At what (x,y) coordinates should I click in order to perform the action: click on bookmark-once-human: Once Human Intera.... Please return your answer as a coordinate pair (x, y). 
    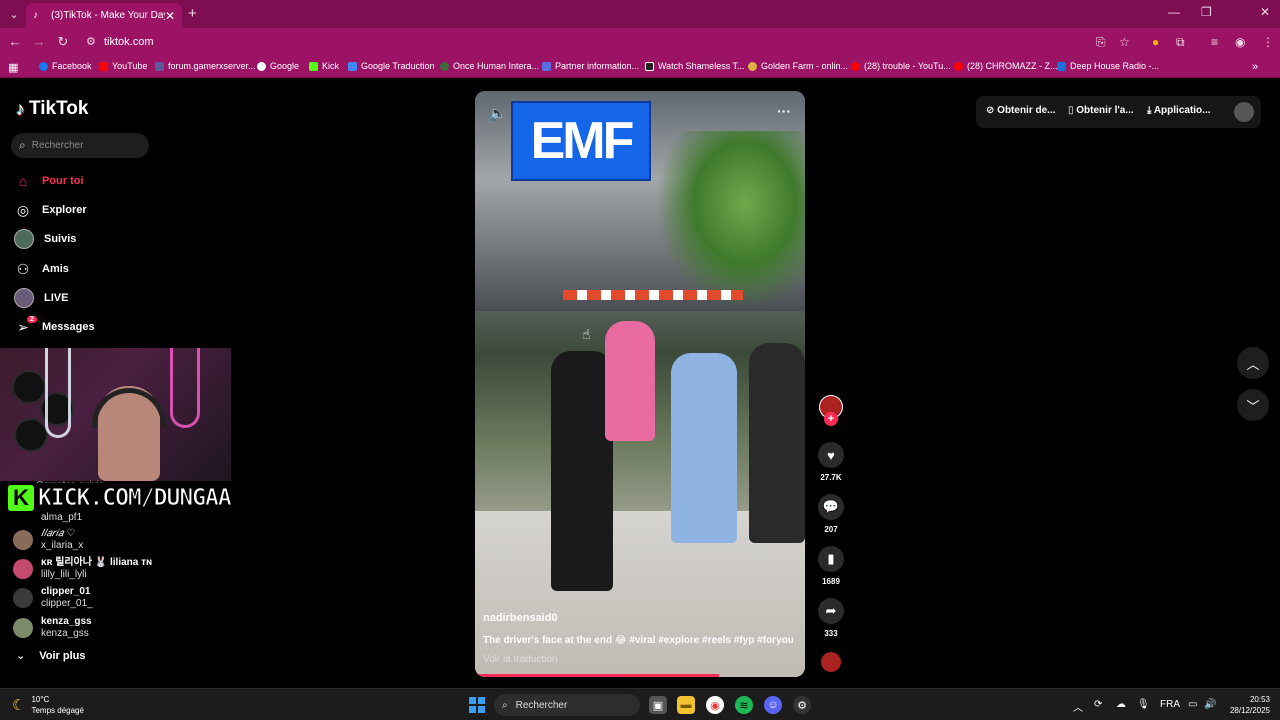
    Looking at the image, I should click on (489, 66).